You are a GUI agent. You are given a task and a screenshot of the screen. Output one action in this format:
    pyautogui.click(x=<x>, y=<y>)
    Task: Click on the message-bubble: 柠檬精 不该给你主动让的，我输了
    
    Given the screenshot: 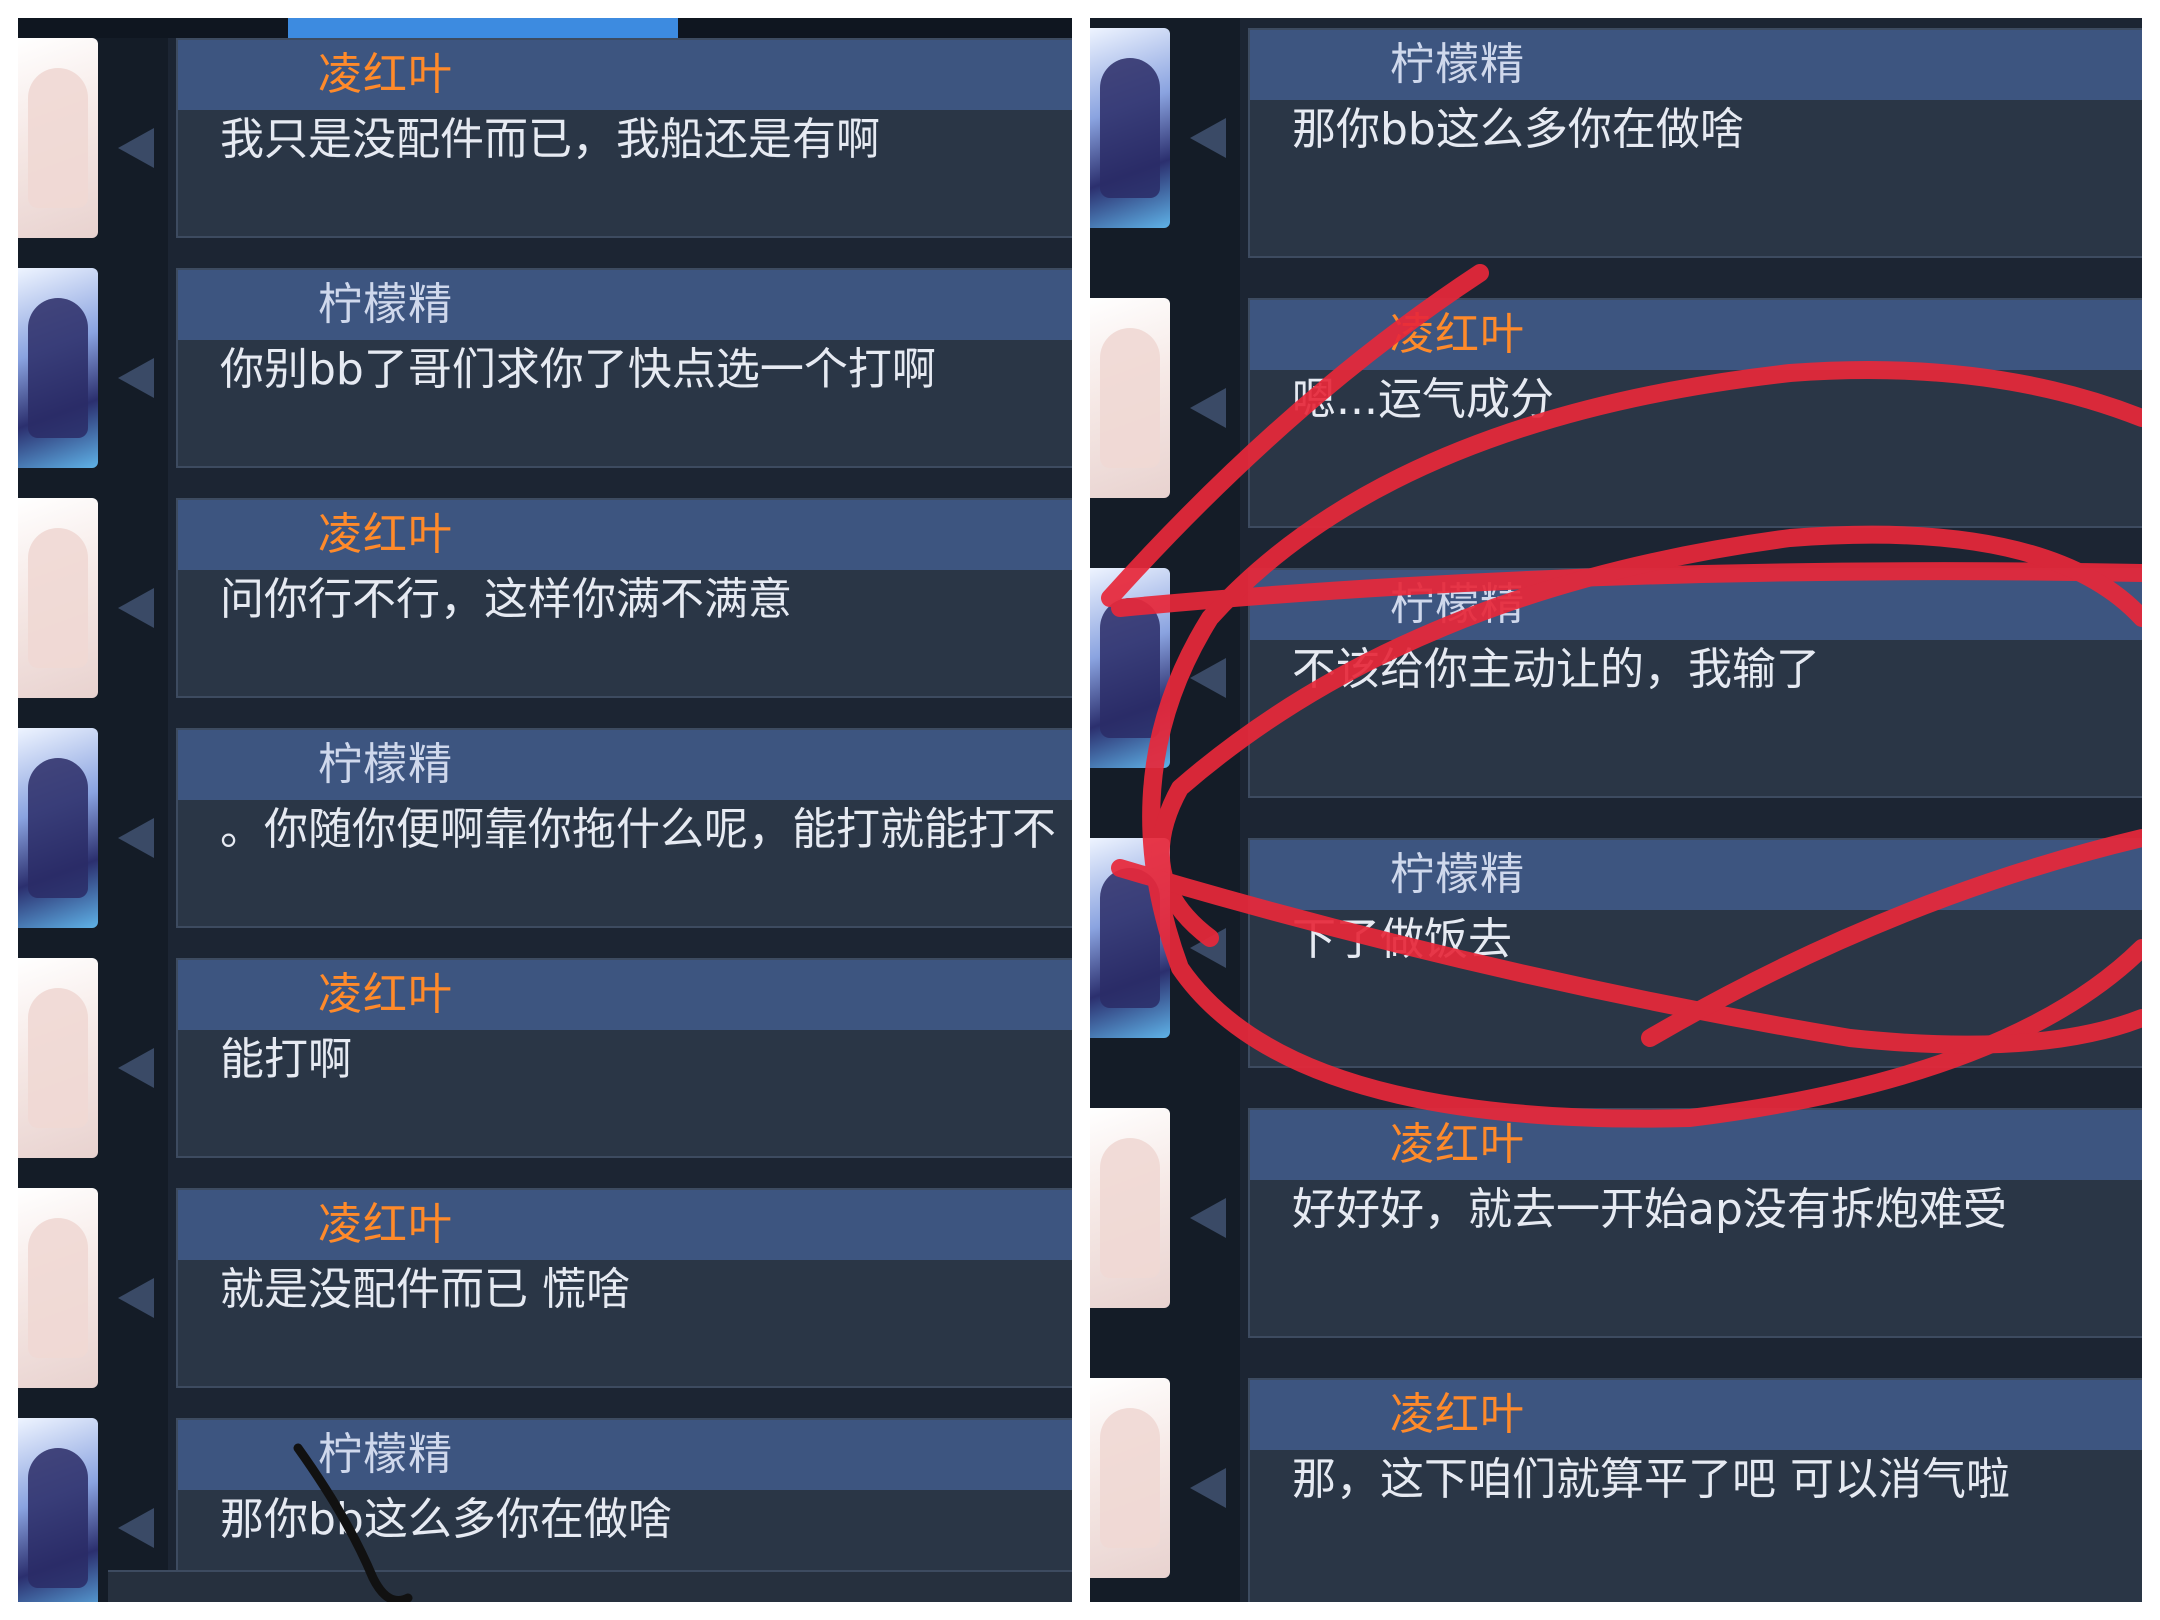 What is the action you would take?
    pyautogui.click(x=1695, y=683)
    